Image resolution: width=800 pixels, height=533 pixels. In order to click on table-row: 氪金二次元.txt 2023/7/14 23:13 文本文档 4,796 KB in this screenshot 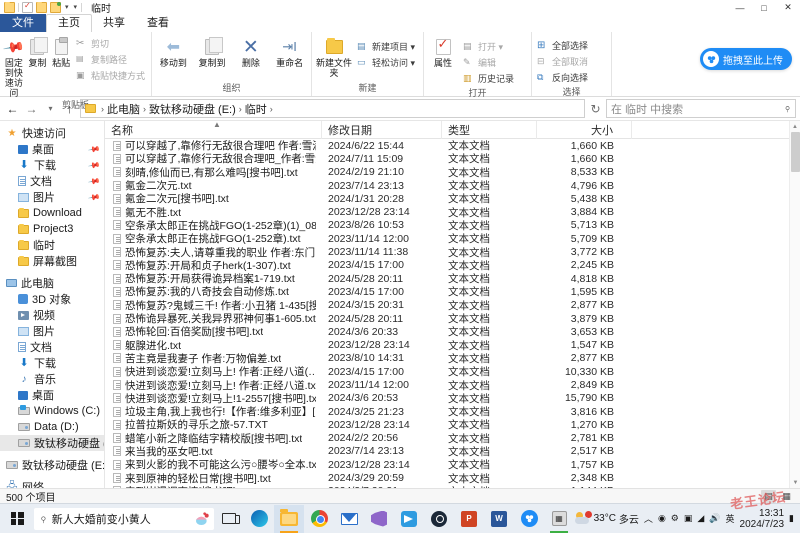, I will do `click(452, 185)`.